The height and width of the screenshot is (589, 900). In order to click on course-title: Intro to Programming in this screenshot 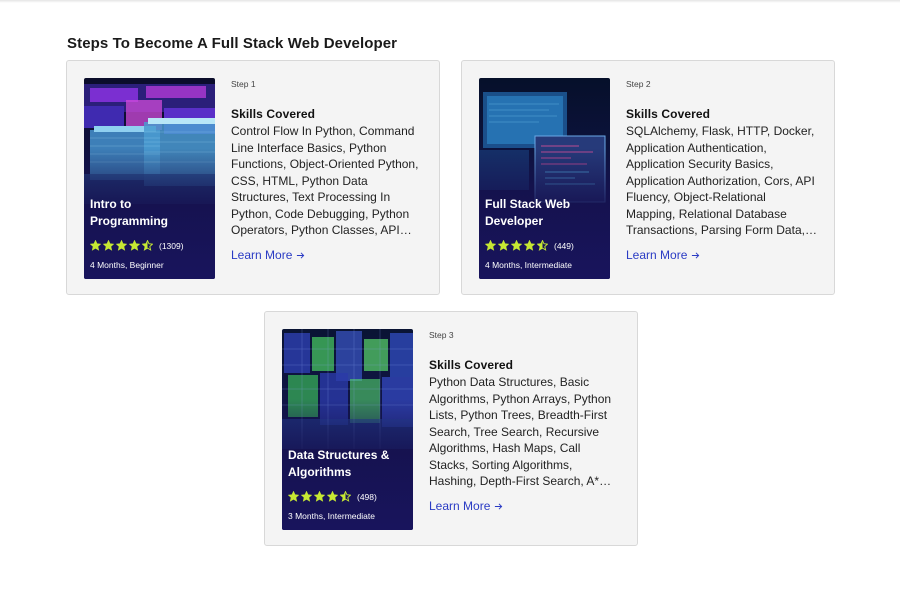, I will do `click(129, 212)`.